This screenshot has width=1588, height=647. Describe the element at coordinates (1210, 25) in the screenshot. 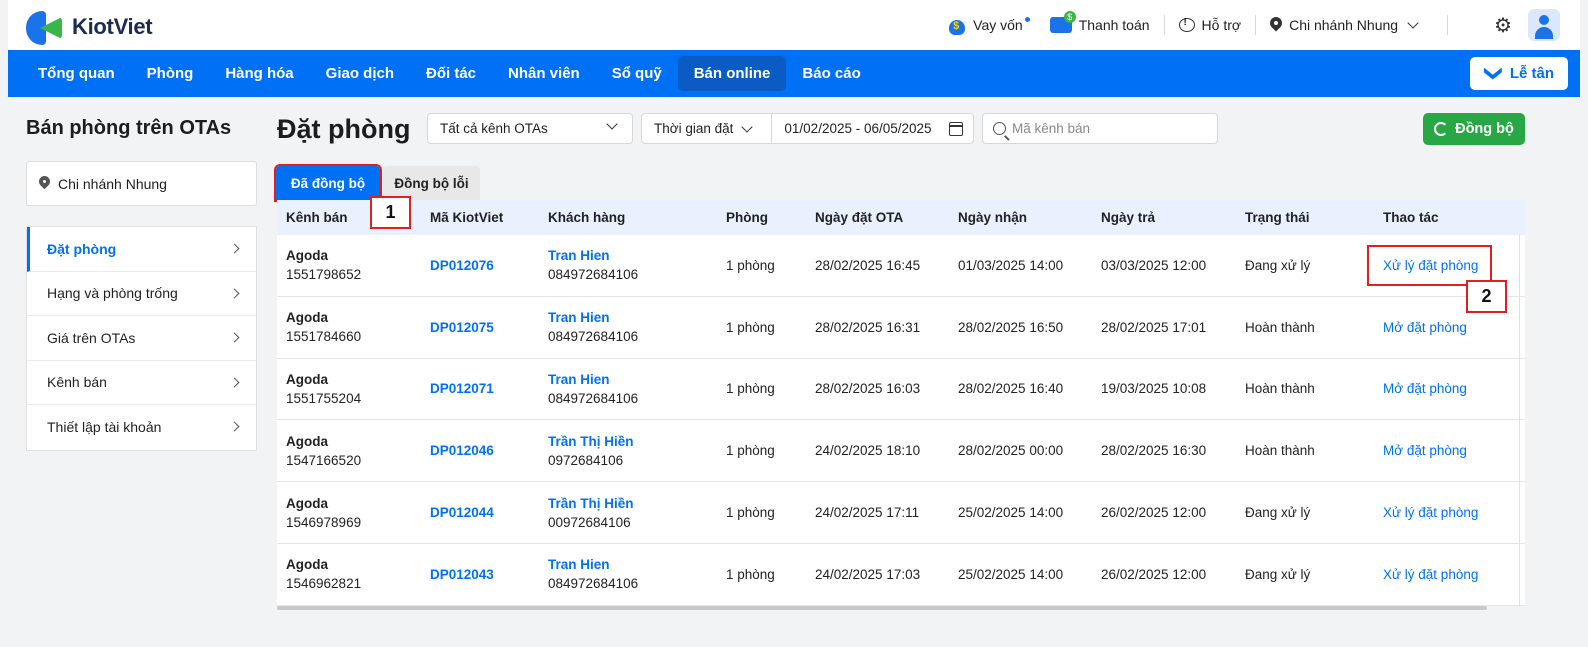

I see `support-link: Hỗ trợ` at that location.